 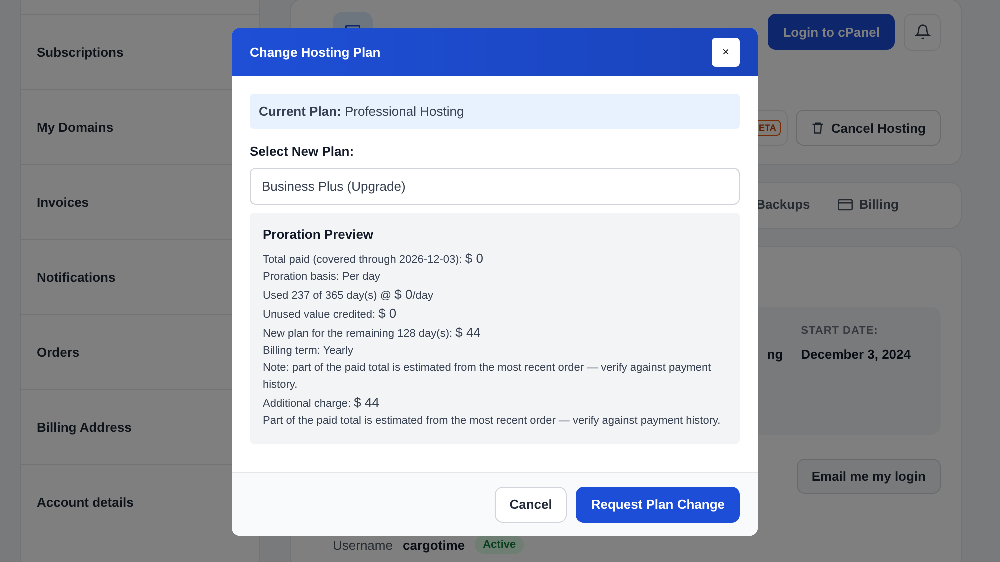 I want to click on start-date-value: December 3, 2024, so click(x=856, y=354).